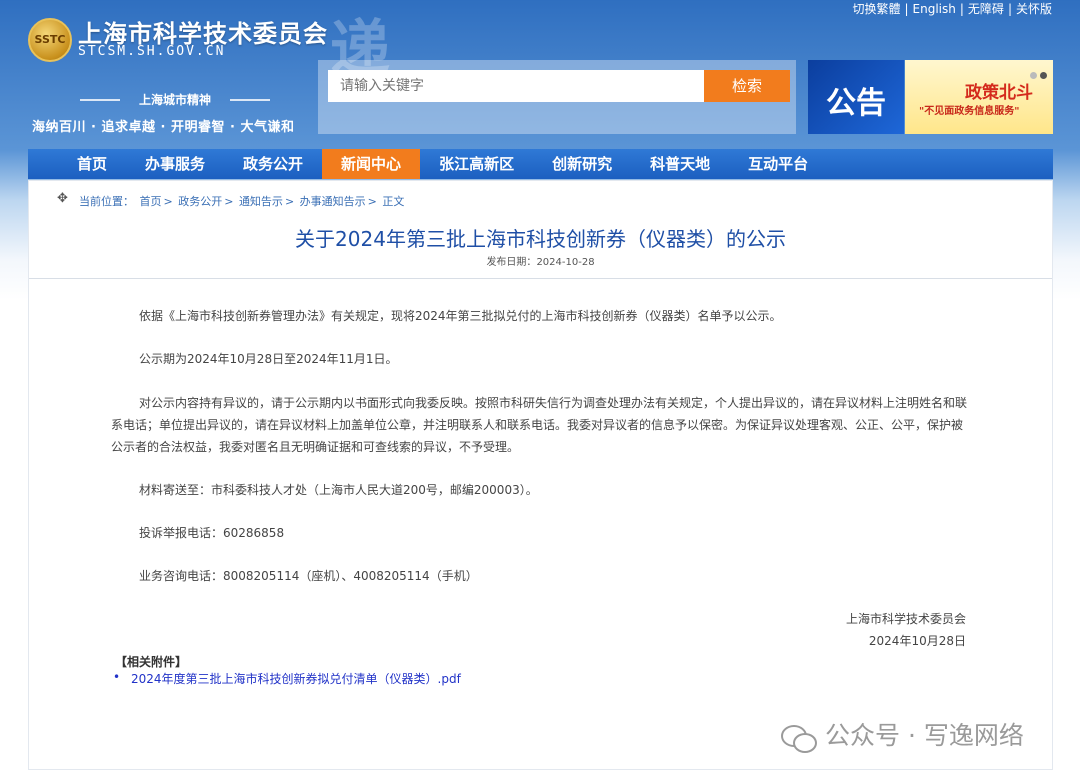 This screenshot has width=1080, height=776. I want to click on policy-beidou-banner: 政策北斗 "不见面政务信息服务", so click(979, 97).